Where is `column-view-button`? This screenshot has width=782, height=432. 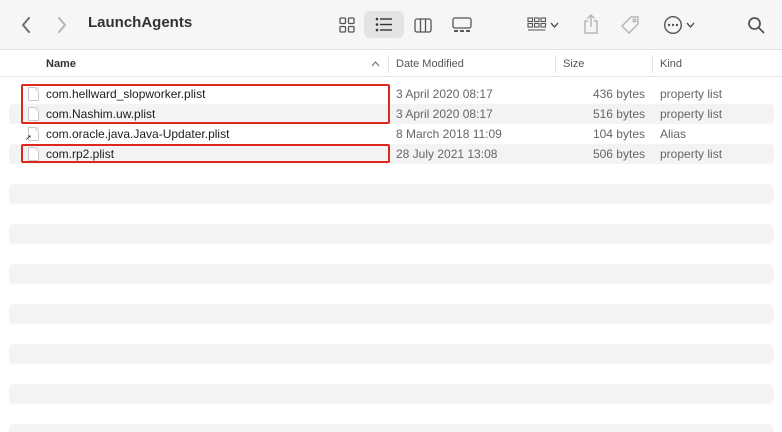 column-view-button is located at coordinates (423, 25).